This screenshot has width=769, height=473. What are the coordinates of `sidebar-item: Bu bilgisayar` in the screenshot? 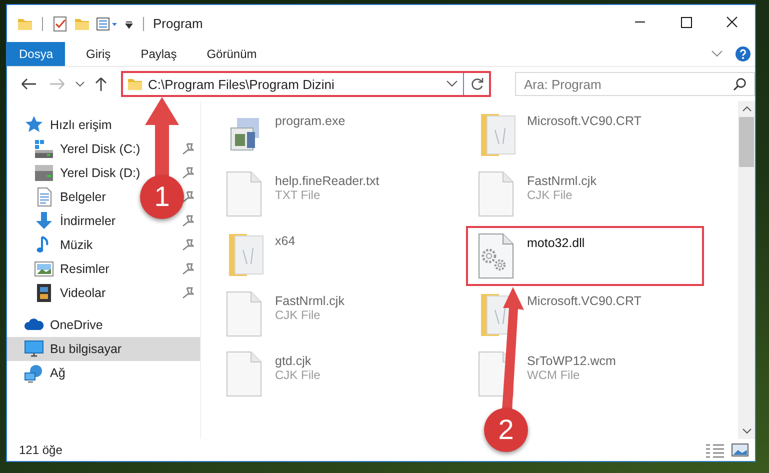 It's located at (103, 349).